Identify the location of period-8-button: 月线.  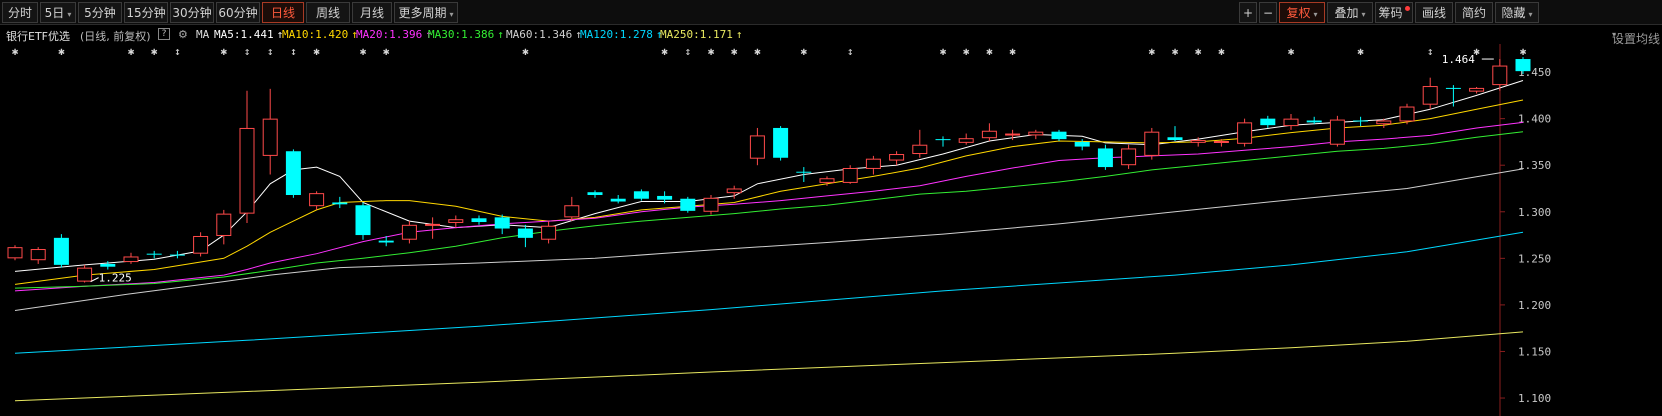
(372, 12).